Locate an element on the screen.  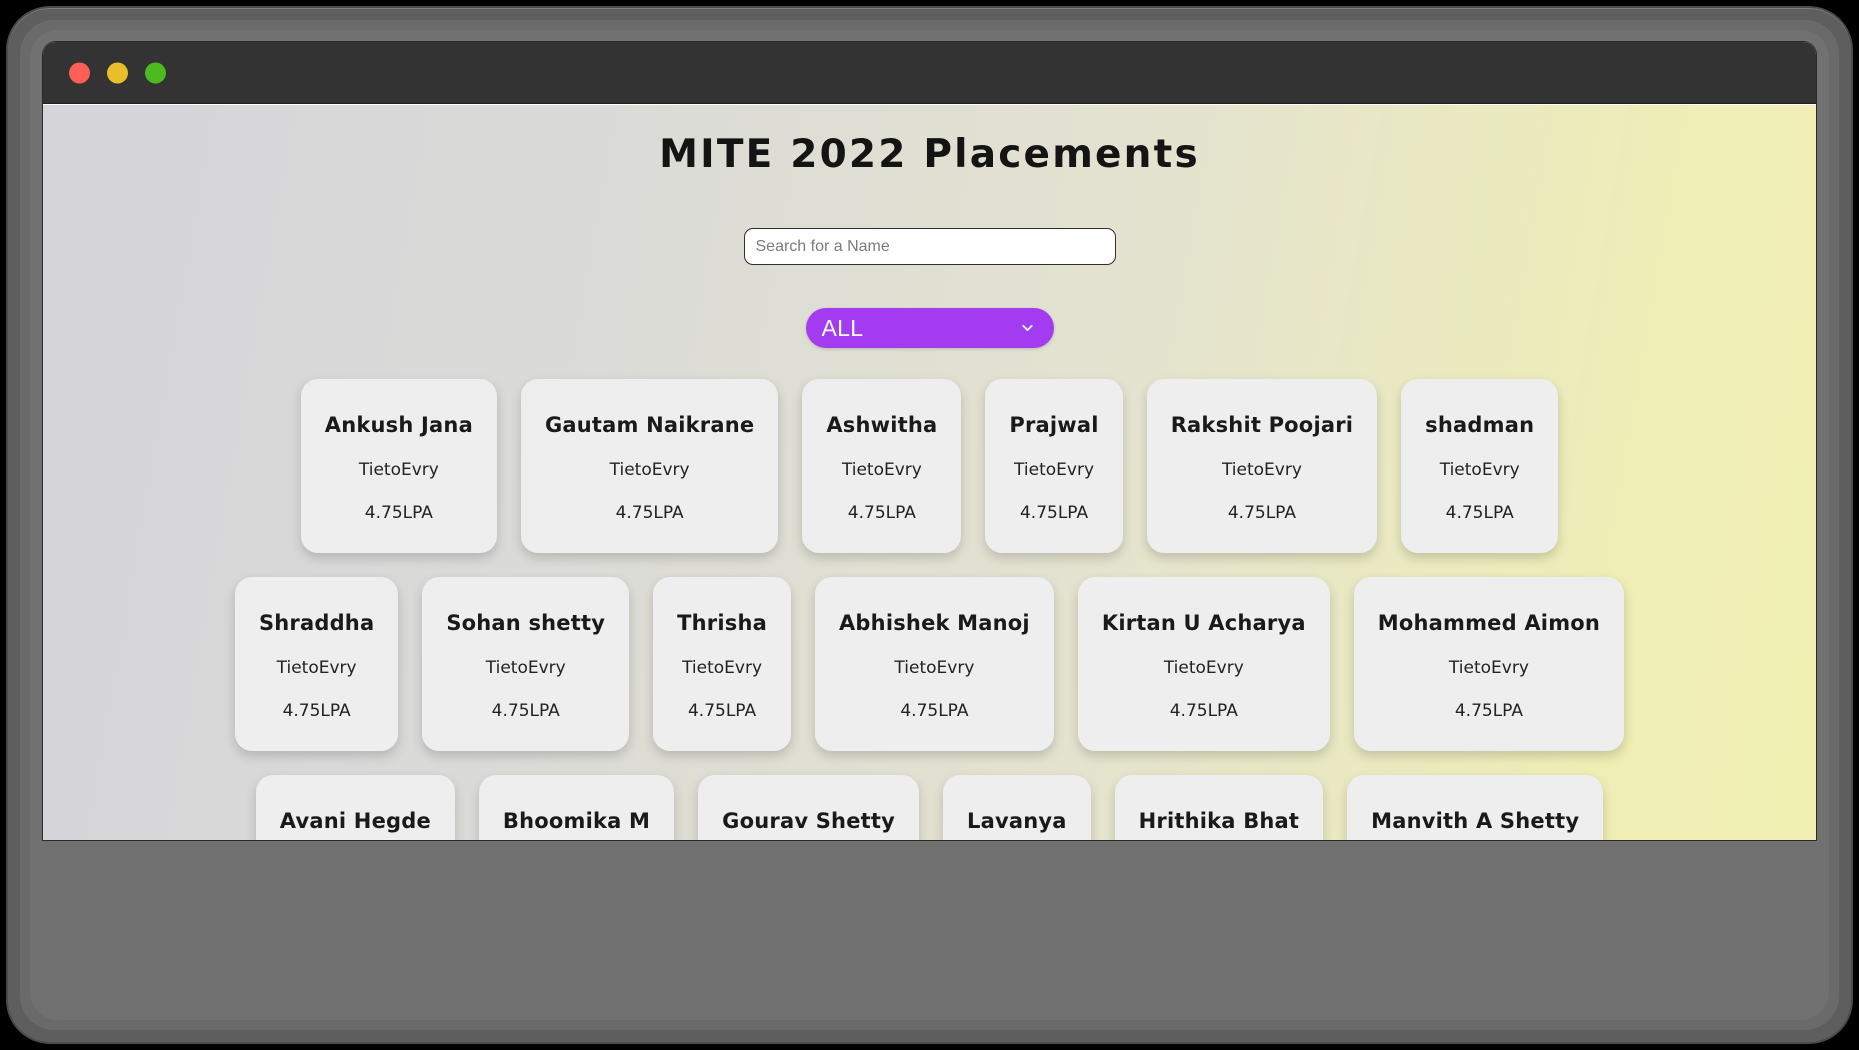
card-student-name: Hrithika Bhat is located at coordinates (1219, 821).